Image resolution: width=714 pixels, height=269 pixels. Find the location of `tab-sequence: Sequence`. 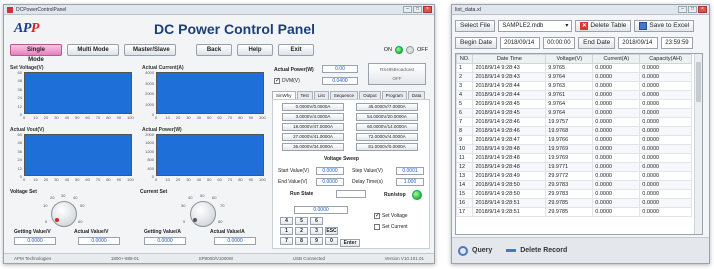

tab-sequence: Sequence is located at coordinates (344, 95).